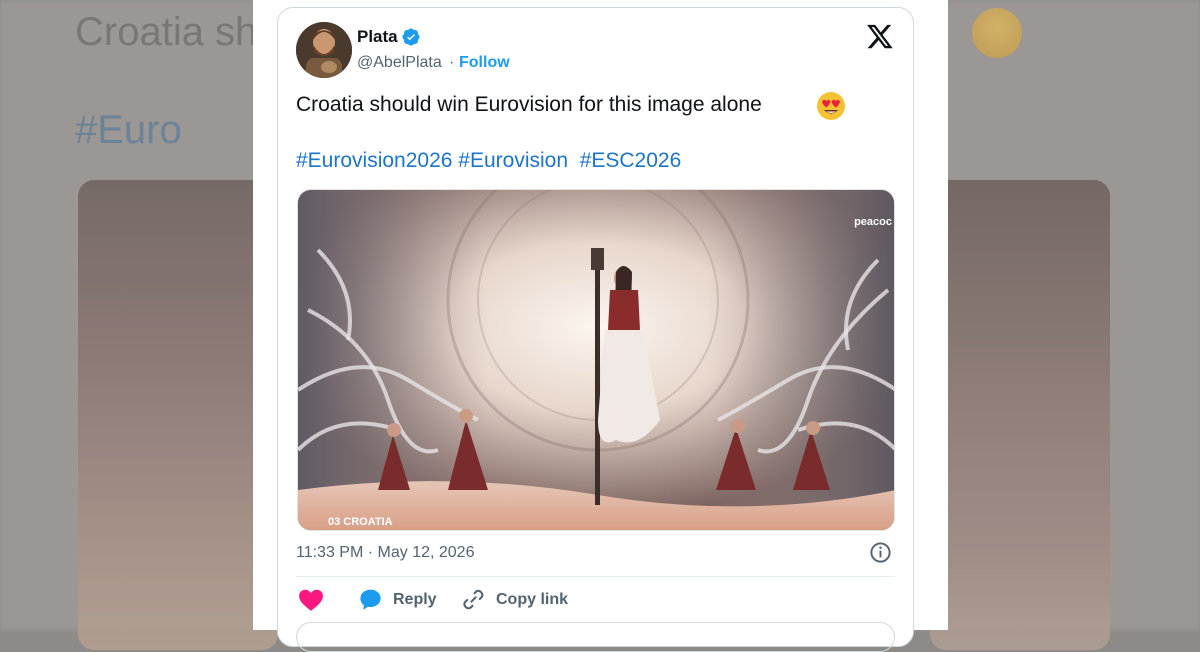 The width and height of the screenshot is (1200, 652). What do you see at coordinates (880, 36) in the screenshot?
I see `x-logo-icon` at bounding box center [880, 36].